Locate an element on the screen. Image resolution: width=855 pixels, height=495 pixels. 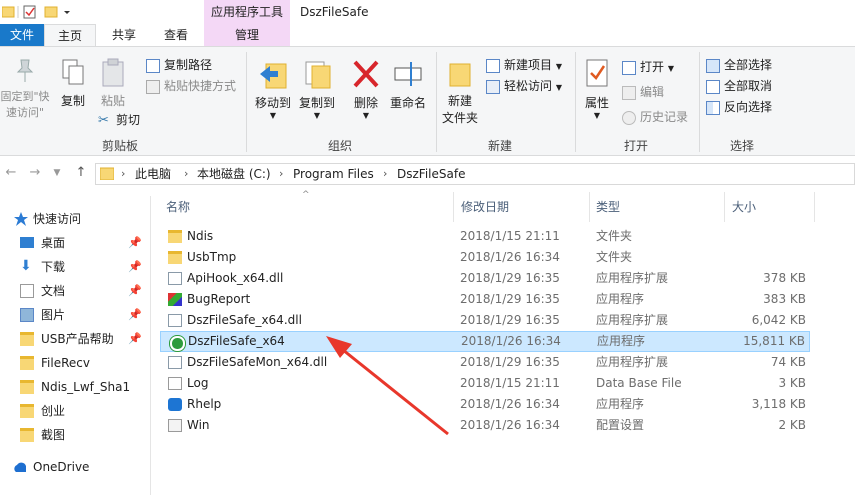
nav-onedrive-label: OneDrive is located at coordinates (61, 467).